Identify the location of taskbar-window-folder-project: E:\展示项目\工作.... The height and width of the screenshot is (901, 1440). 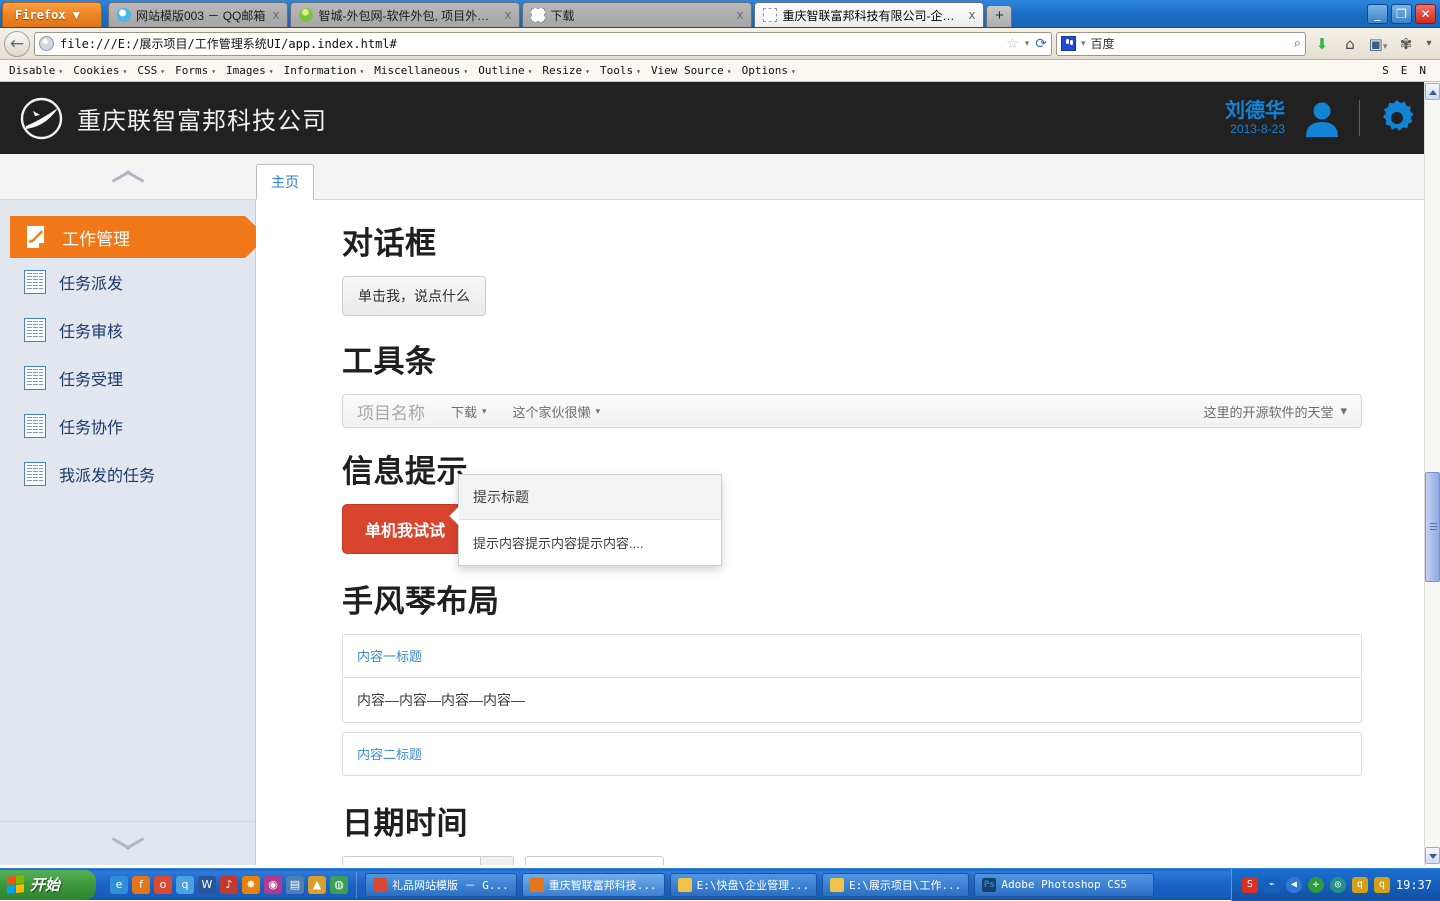
(895, 885).